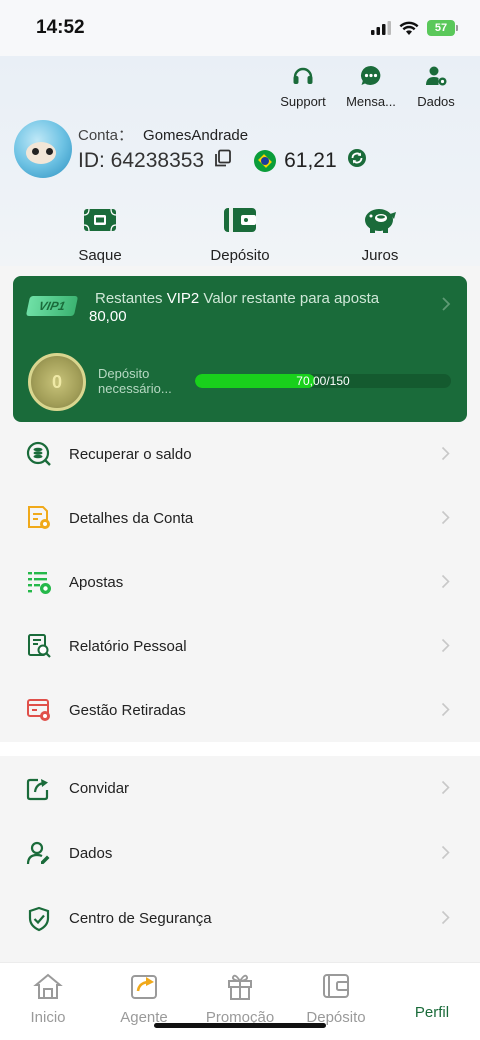  What do you see at coordinates (39, 454) in the screenshot?
I see `recover-balance-icon` at bounding box center [39, 454].